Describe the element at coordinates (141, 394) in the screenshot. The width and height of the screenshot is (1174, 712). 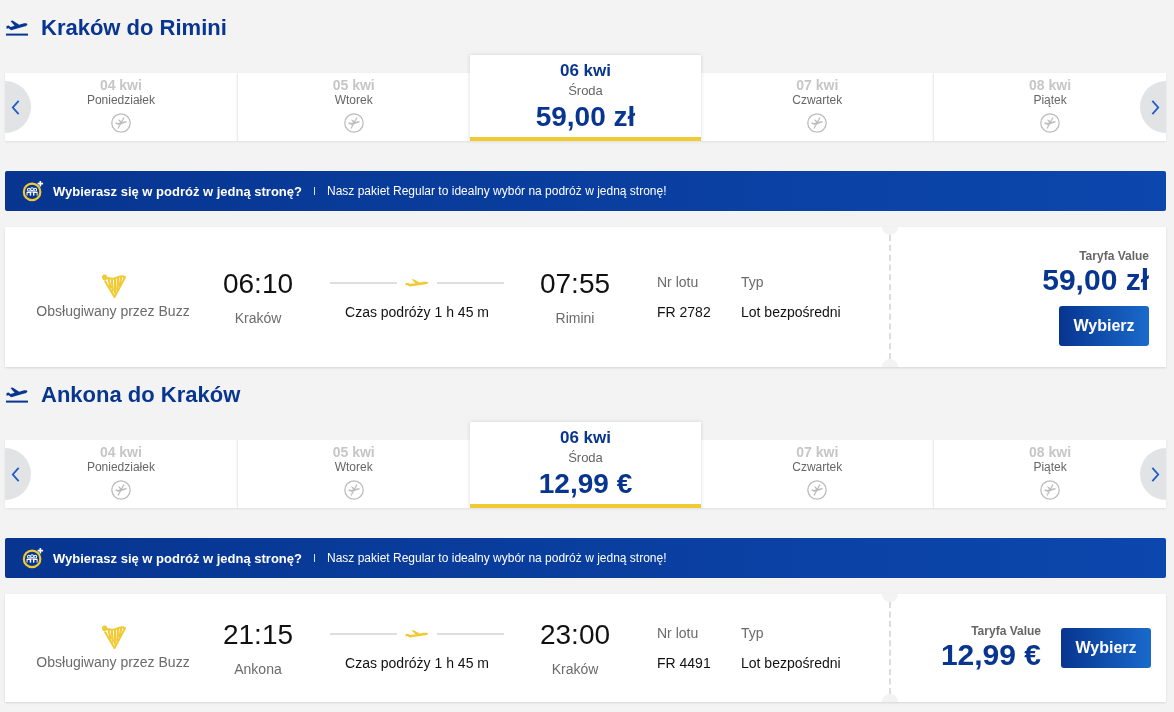
I see `route-title: Ankona do Kraków` at that location.